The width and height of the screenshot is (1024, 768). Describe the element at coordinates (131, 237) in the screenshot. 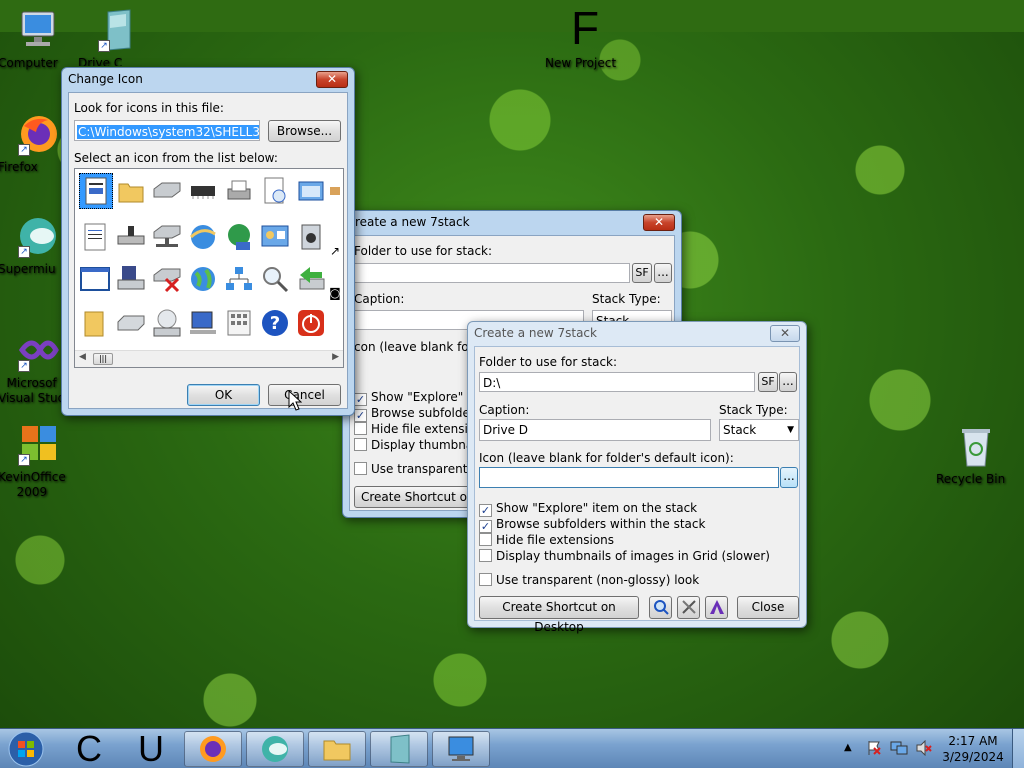

I see `network-drive-icon` at that location.